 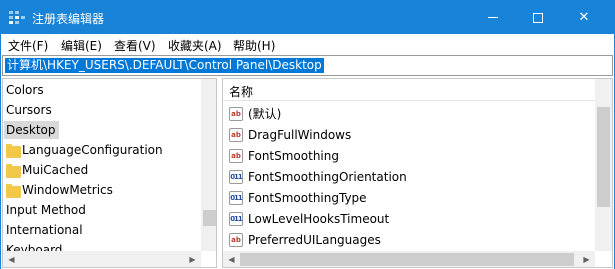 I want to click on tree-item-input-method: Input Method, so click(x=46, y=210).